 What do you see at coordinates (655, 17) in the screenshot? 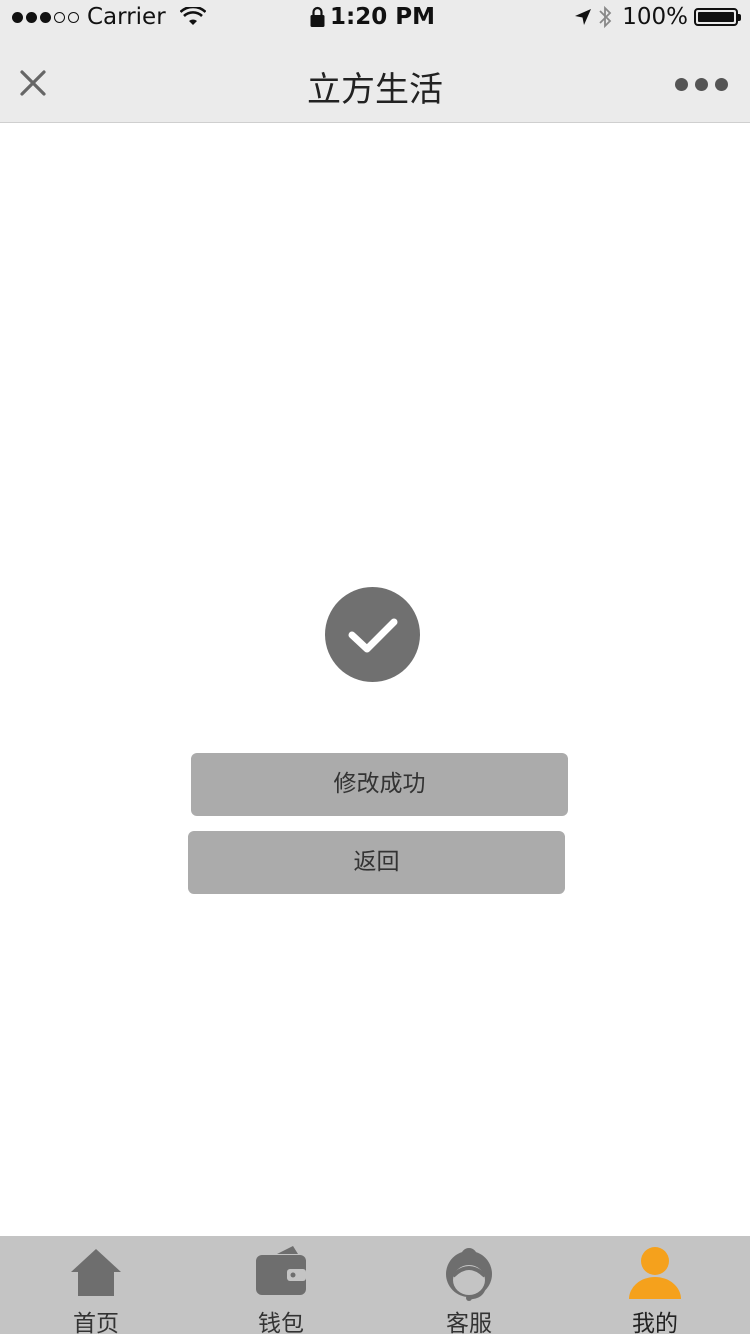
I see `battery-percent: 100%` at bounding box center [655, 17].